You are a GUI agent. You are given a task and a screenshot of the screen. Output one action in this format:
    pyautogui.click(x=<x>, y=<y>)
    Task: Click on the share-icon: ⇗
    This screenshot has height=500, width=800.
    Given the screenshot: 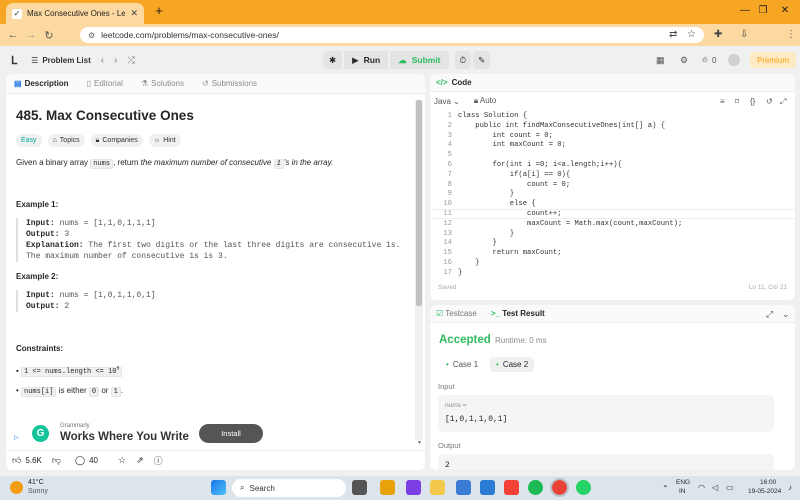 What is the action you would take?
    pyautogui.click(x=140, y=460)
    